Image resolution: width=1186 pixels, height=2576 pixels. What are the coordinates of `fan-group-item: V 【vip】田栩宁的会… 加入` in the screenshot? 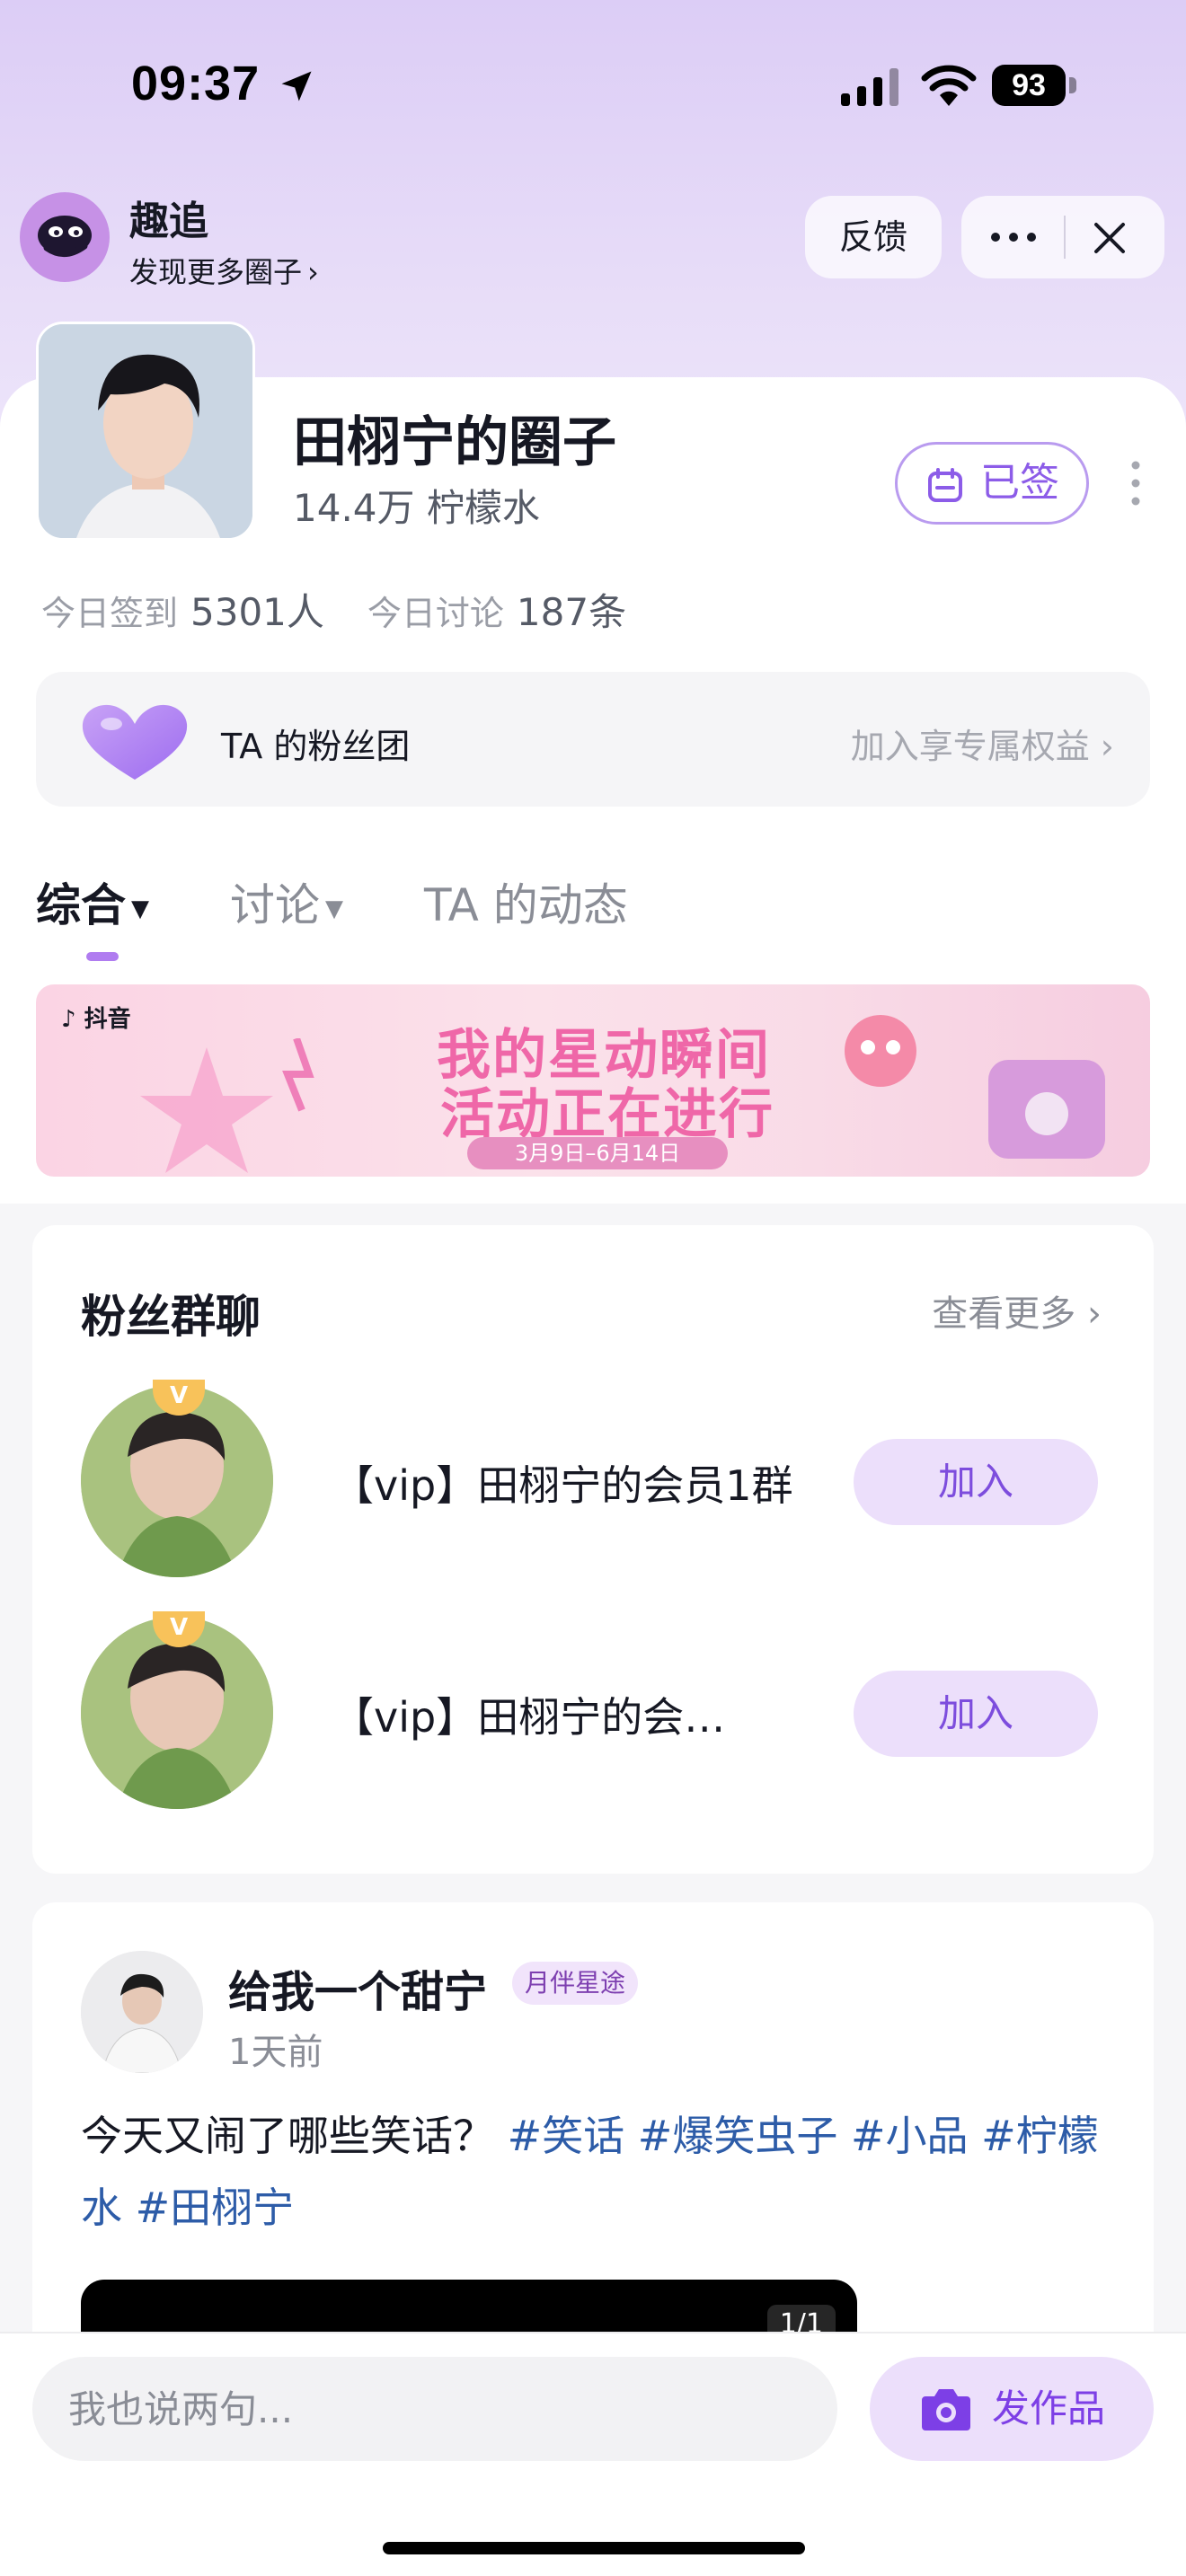 It's located at (617, 1712).